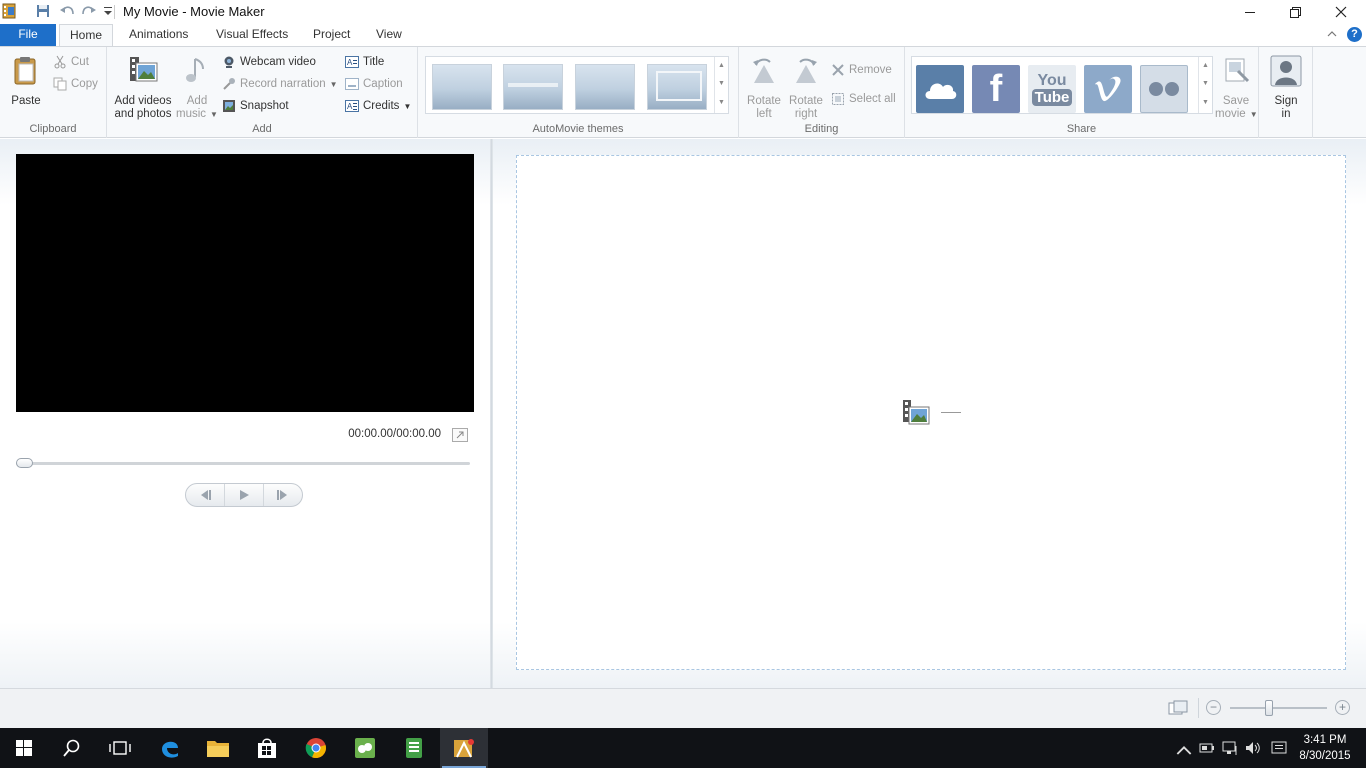 This screenshot has height=768, width=1366. Describe the element at coordinates (197, 88) in the screenshot. I see `add-music-button: Add music ▼` at that location.